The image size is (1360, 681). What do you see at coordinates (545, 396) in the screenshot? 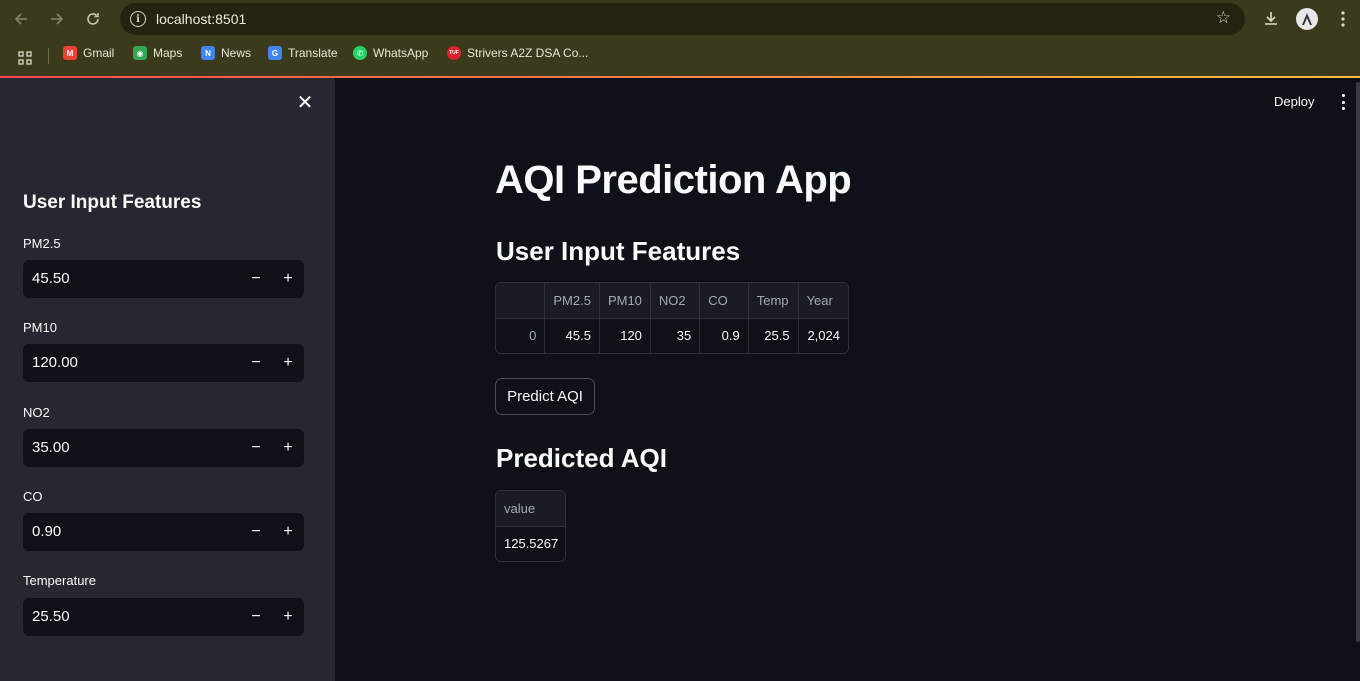
I see `predict-aqi-button: Predict AQI` at bounding box center [545, 396].